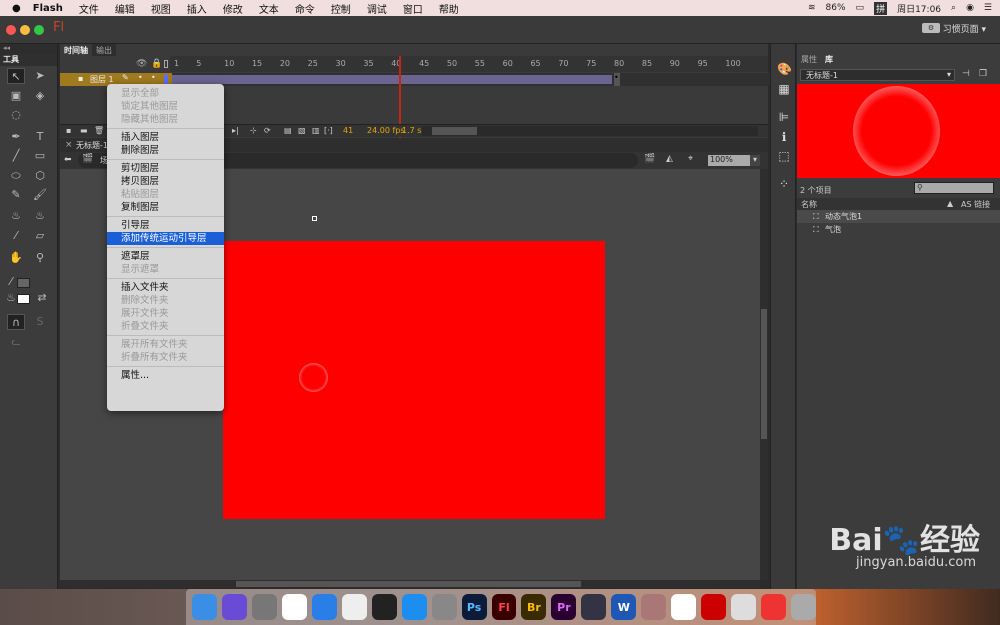 This screenshot has width=1000, height=625. Describe the element at coordinates (16, 115) in the screenshot. I see `lasso-tool-icon: ◌` at that location.